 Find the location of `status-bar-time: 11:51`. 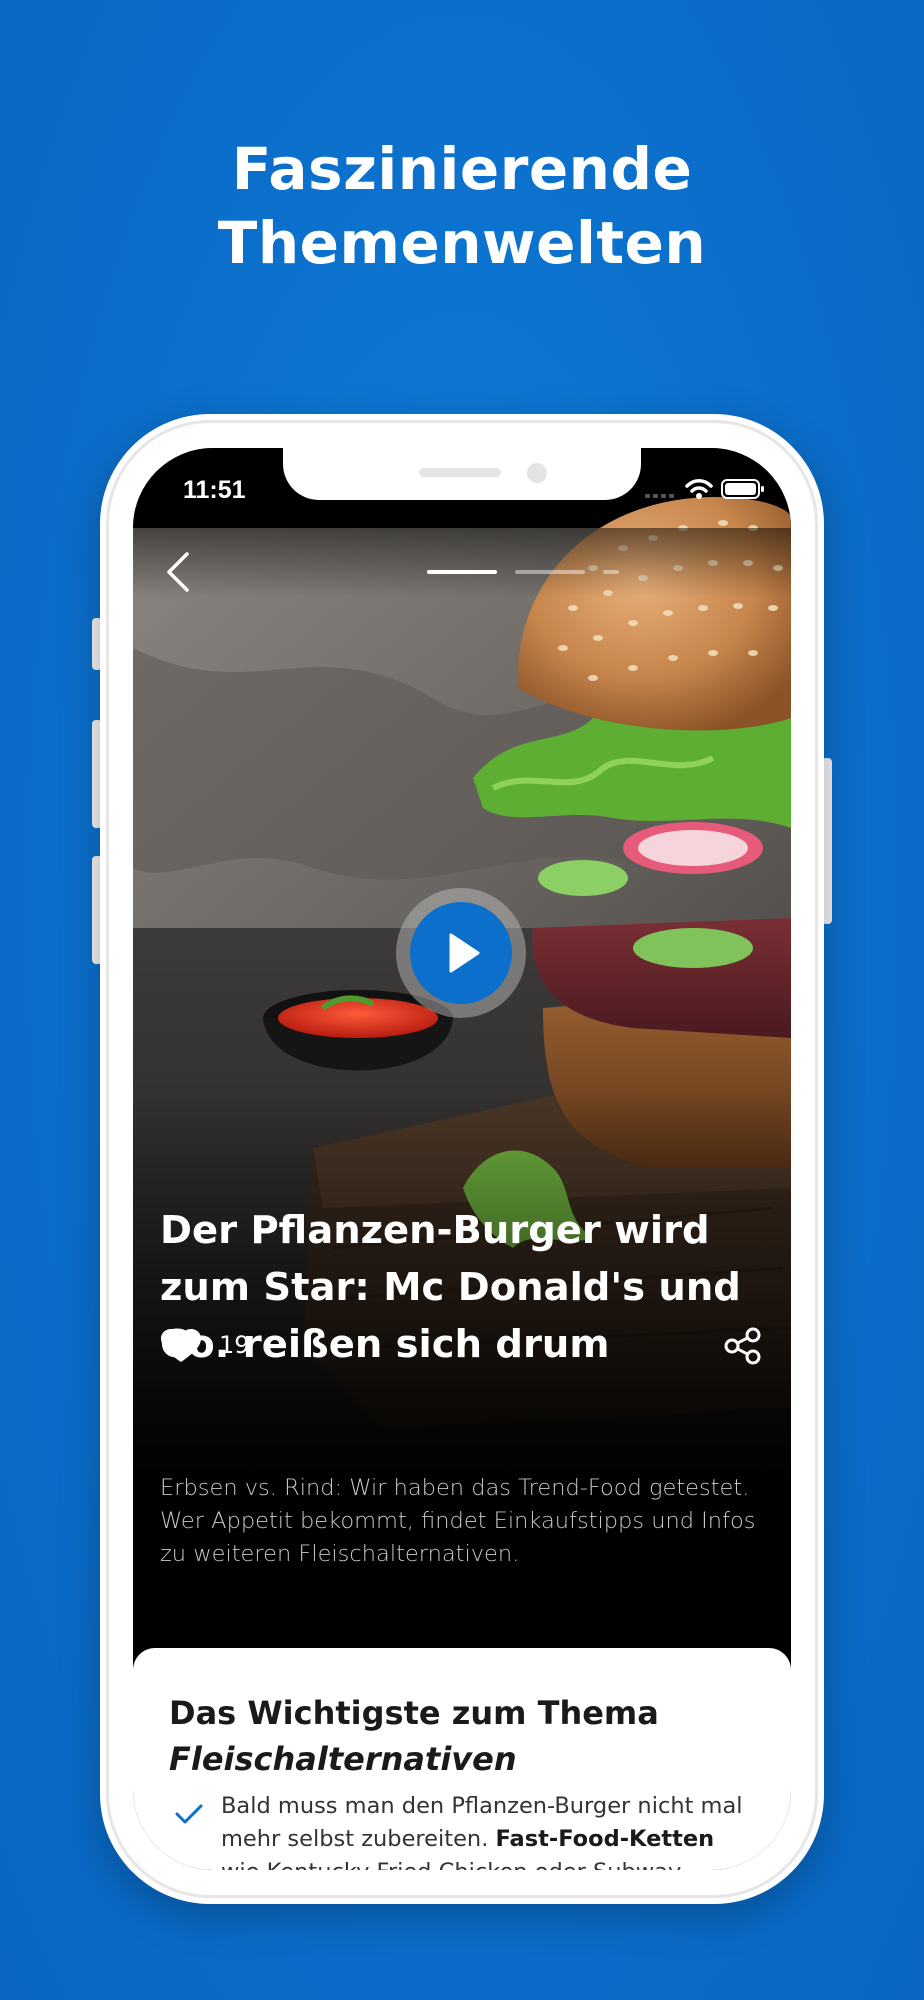

status-bar-time: 11:51 is located at coordinates (214, 490).